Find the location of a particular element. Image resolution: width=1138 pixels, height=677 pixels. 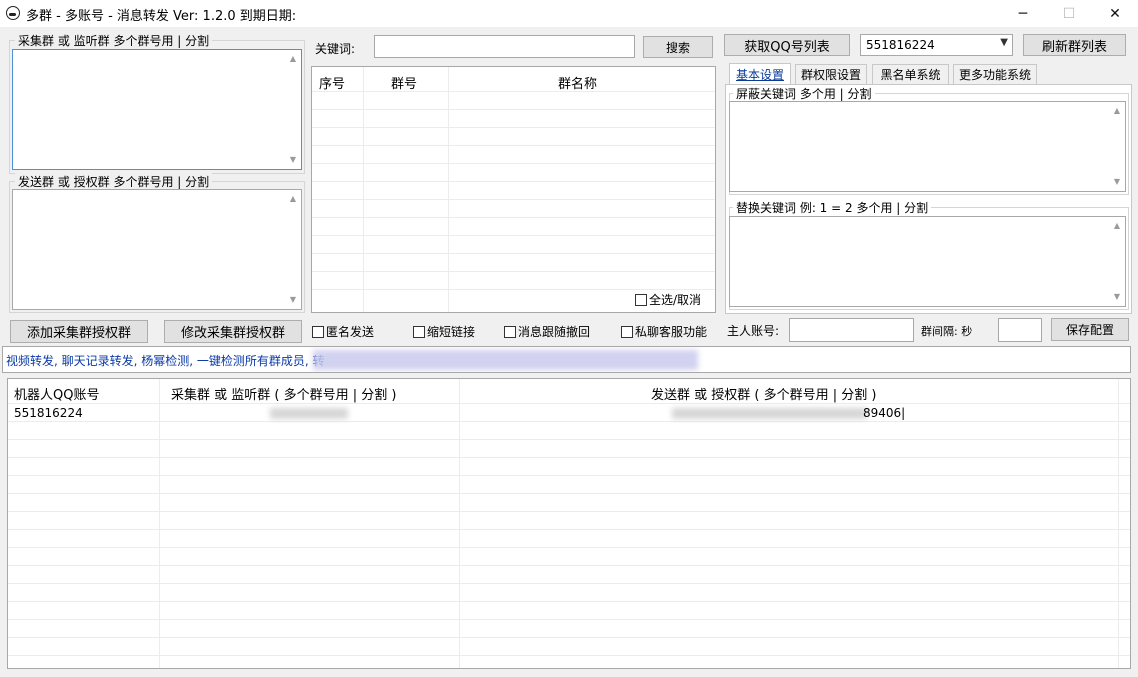

search-button: 搜索 is located at coordinates (678, 47).